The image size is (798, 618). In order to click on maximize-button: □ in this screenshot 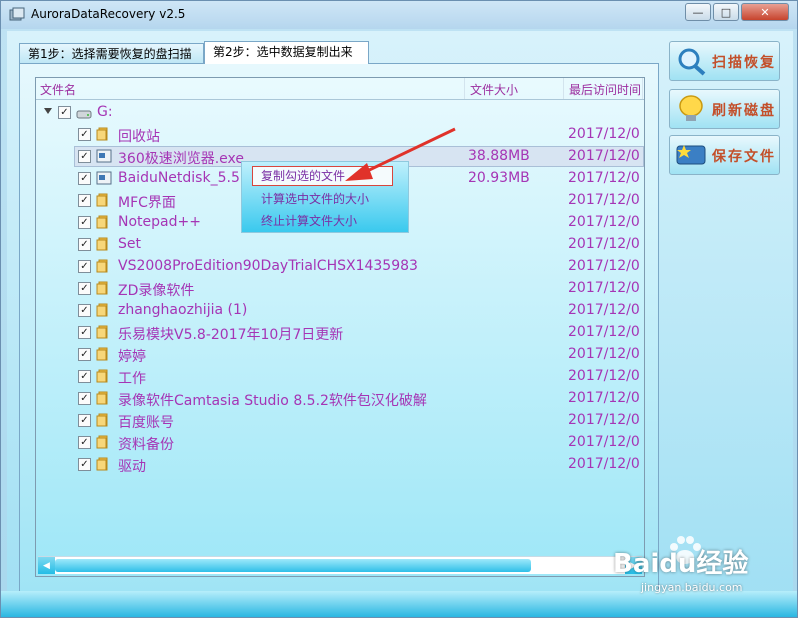, I will do `click(726, 12)`.